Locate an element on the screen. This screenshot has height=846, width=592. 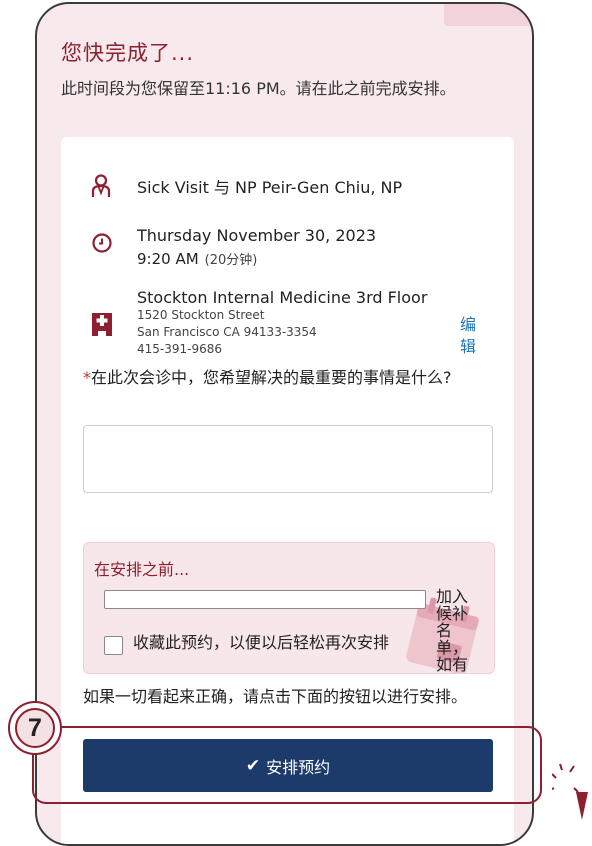
hospital-icon is located at coordinates (102, 324).